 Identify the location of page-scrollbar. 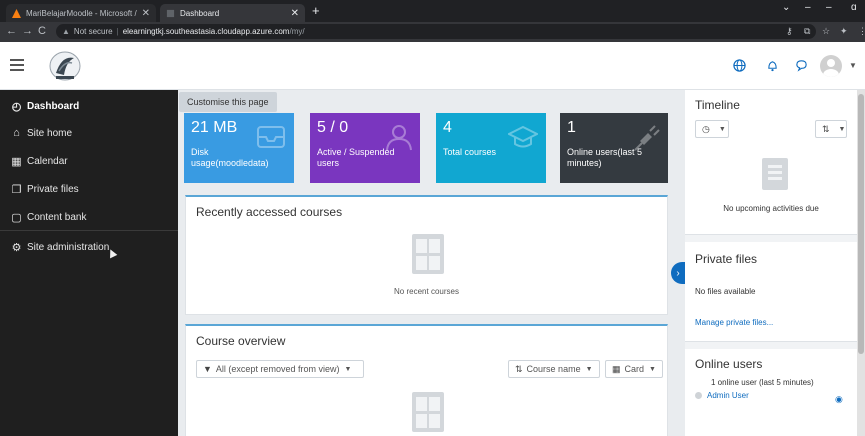
(861, 263).